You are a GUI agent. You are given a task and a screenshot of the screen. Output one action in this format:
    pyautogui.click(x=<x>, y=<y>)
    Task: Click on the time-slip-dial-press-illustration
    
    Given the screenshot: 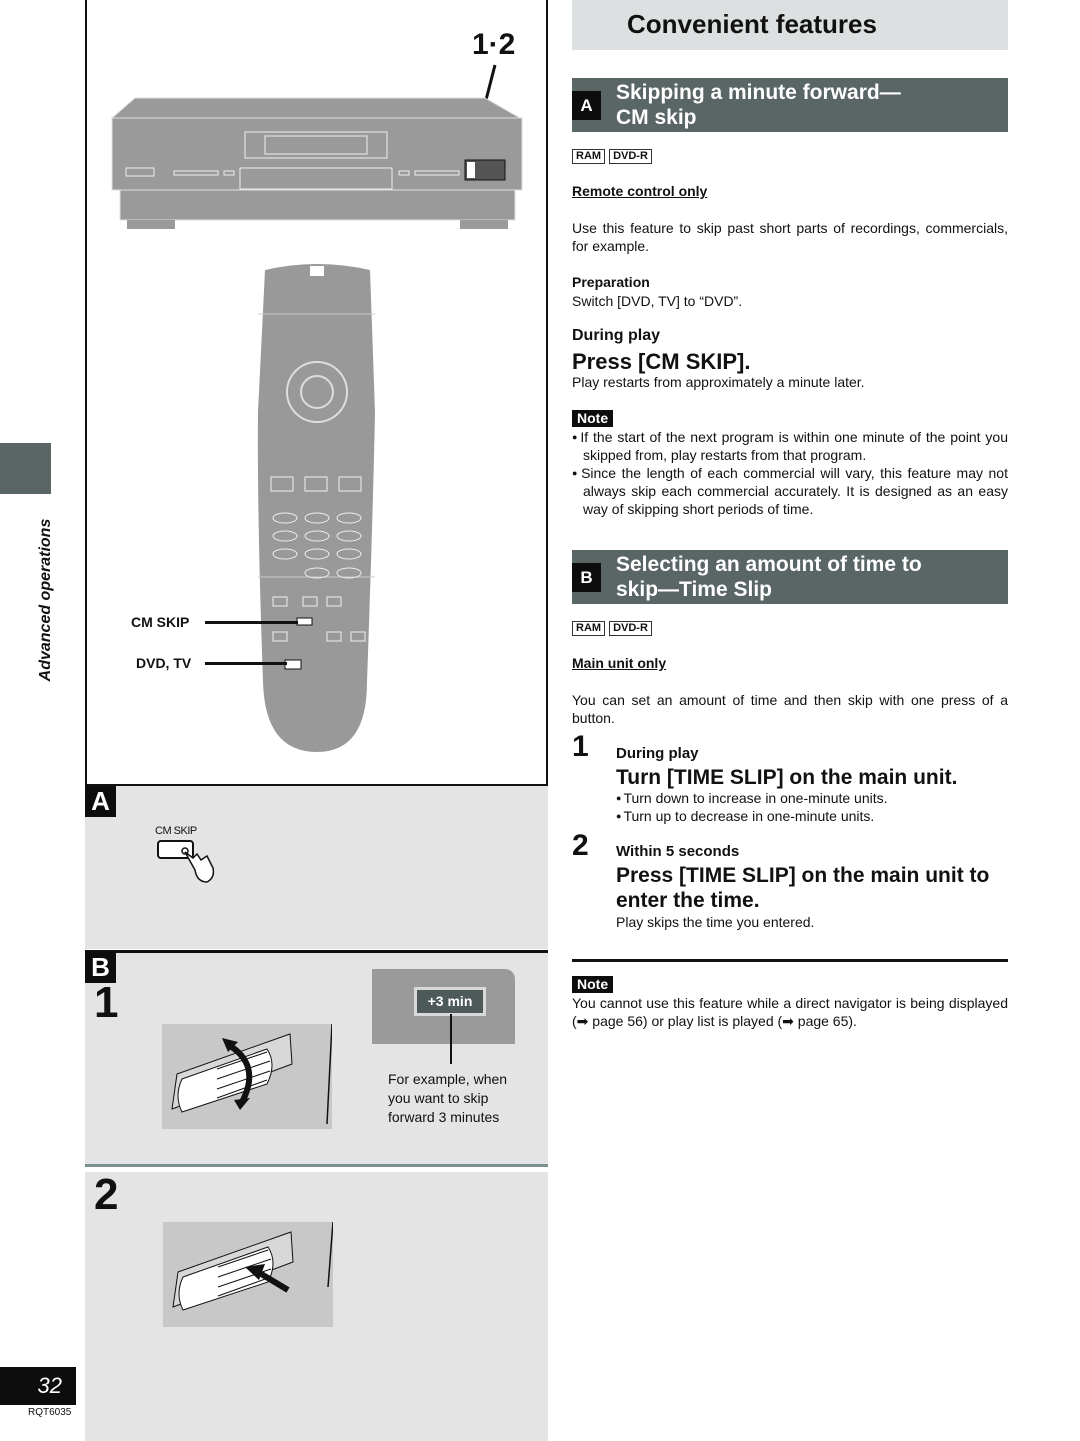 What is the action you would take?
    pyautogui.click(x=248, y=1274)
    